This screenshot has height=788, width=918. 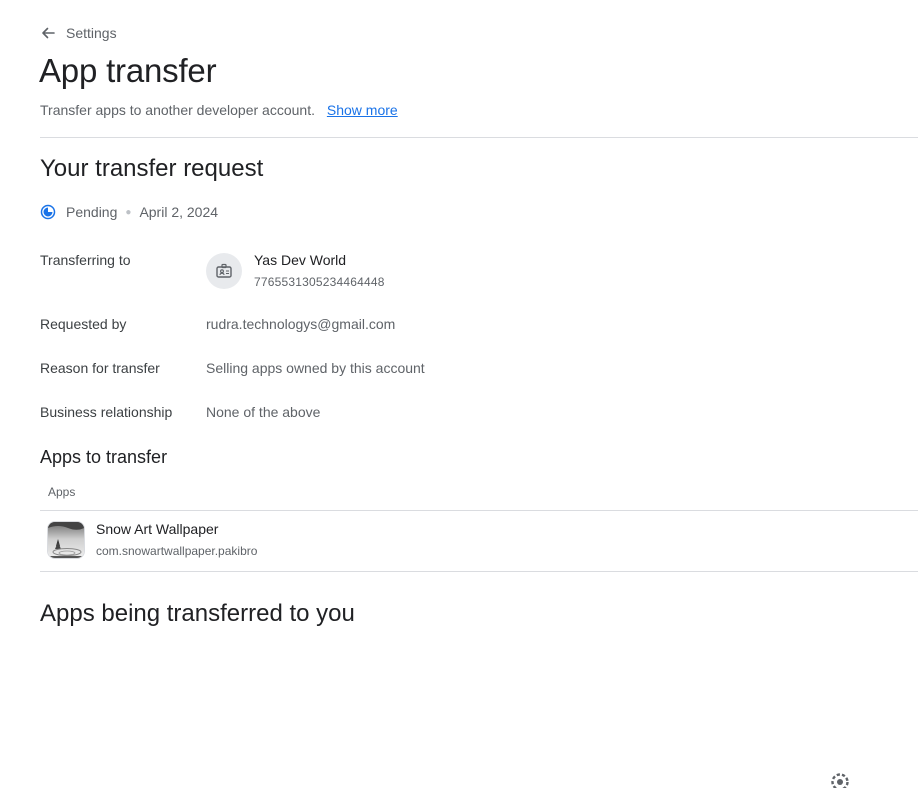 What do you see at coordinates (319, 282) in the screenshot?
I see `account-id: 7765531305234464448` at bounding box center [319, 282].